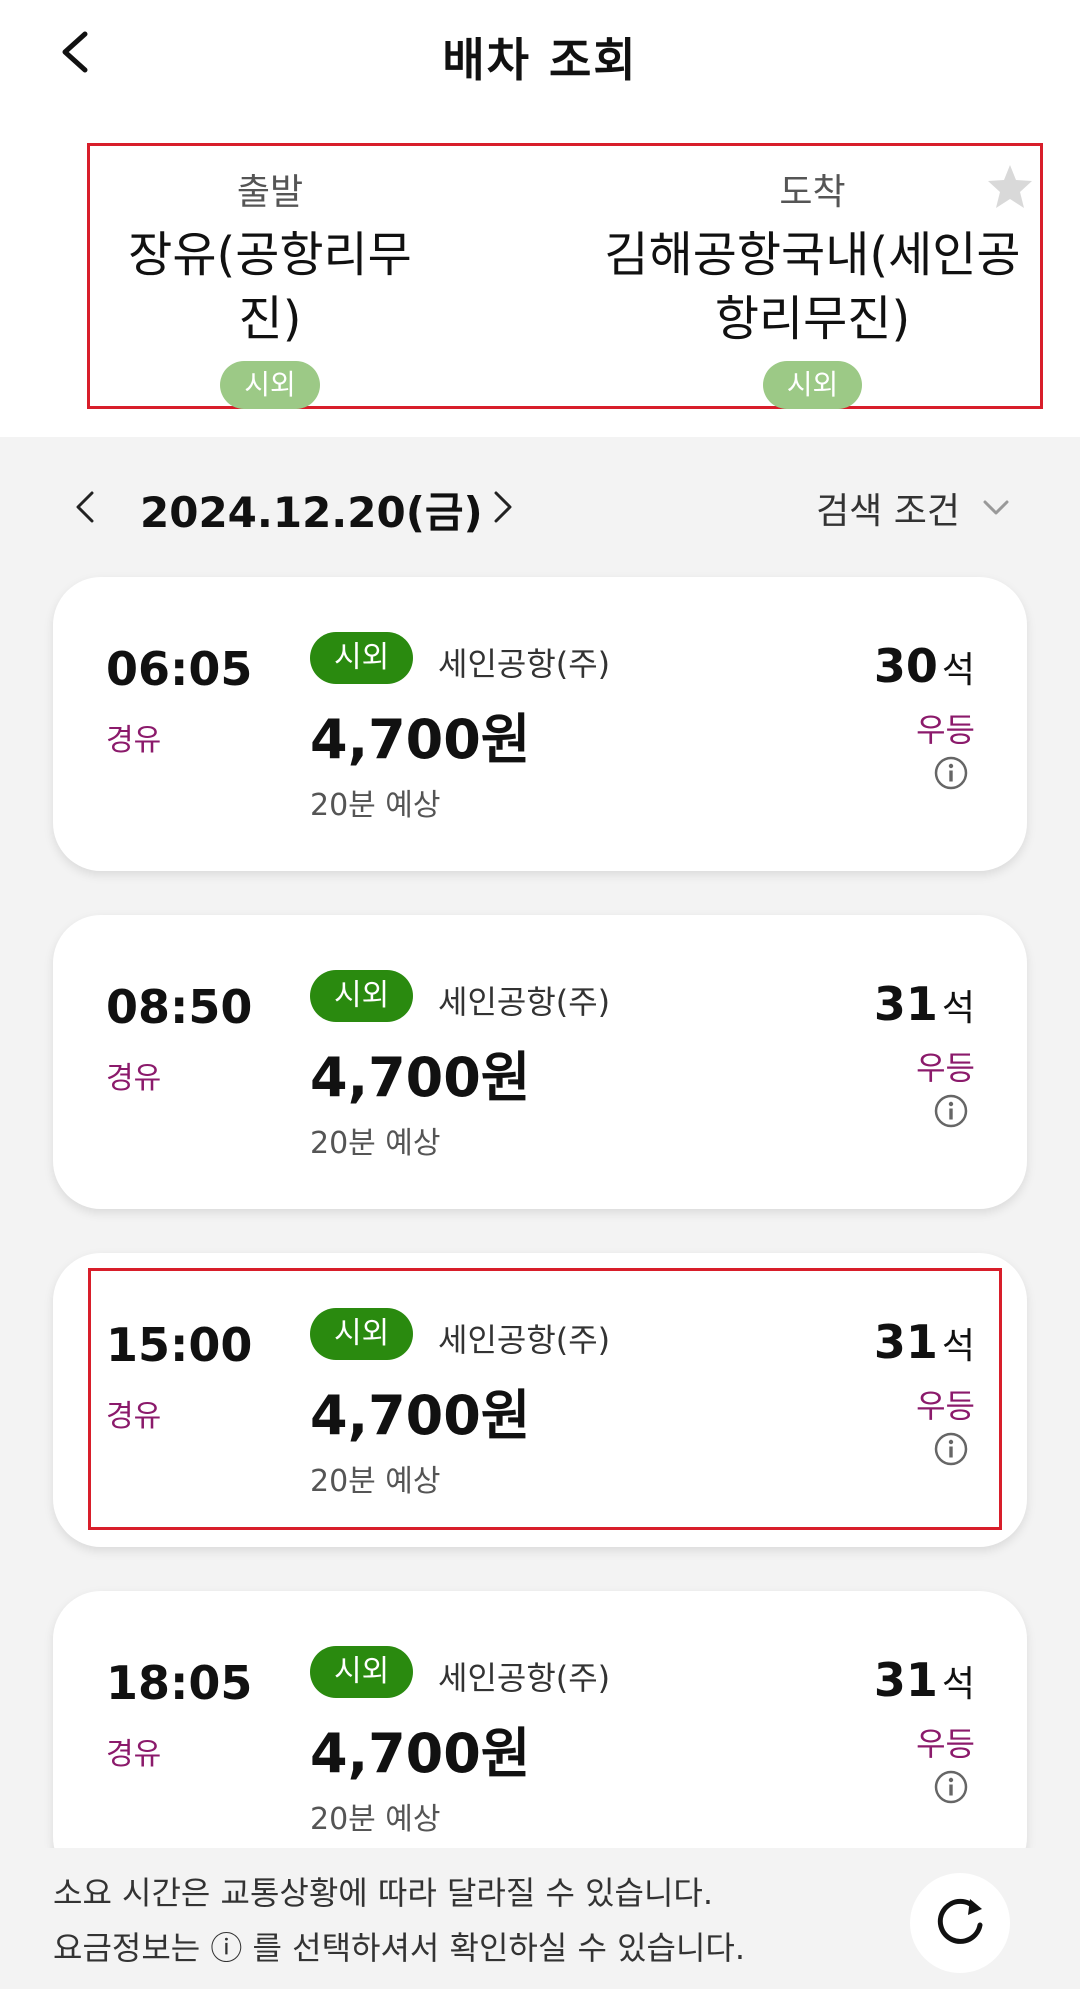 The width and height of the screenshot is (1080, 1989). I want to click on departure-time: 08:50, so click(179, 1007).